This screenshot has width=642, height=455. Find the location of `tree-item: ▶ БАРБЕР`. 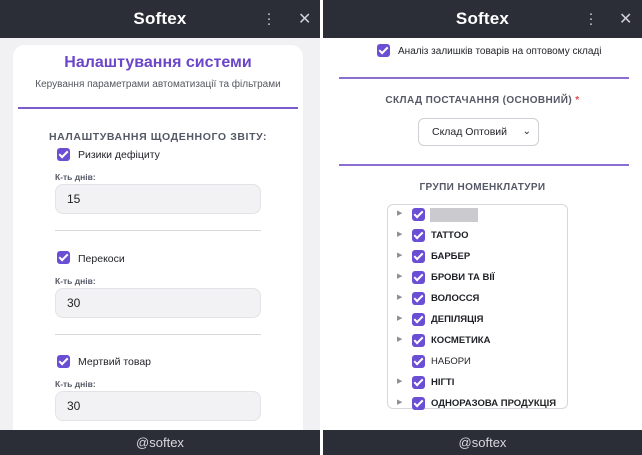

tree-item: ▶ БАРБЕР is located at coordinates (477, 257).